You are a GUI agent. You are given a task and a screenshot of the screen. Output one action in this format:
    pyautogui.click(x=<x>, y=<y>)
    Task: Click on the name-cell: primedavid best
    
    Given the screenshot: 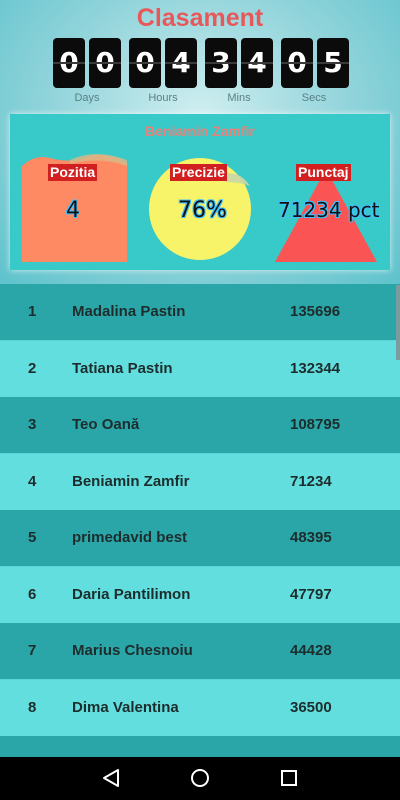 What is the action you would take?
    pyautogui.click(x=130, y=537)
    